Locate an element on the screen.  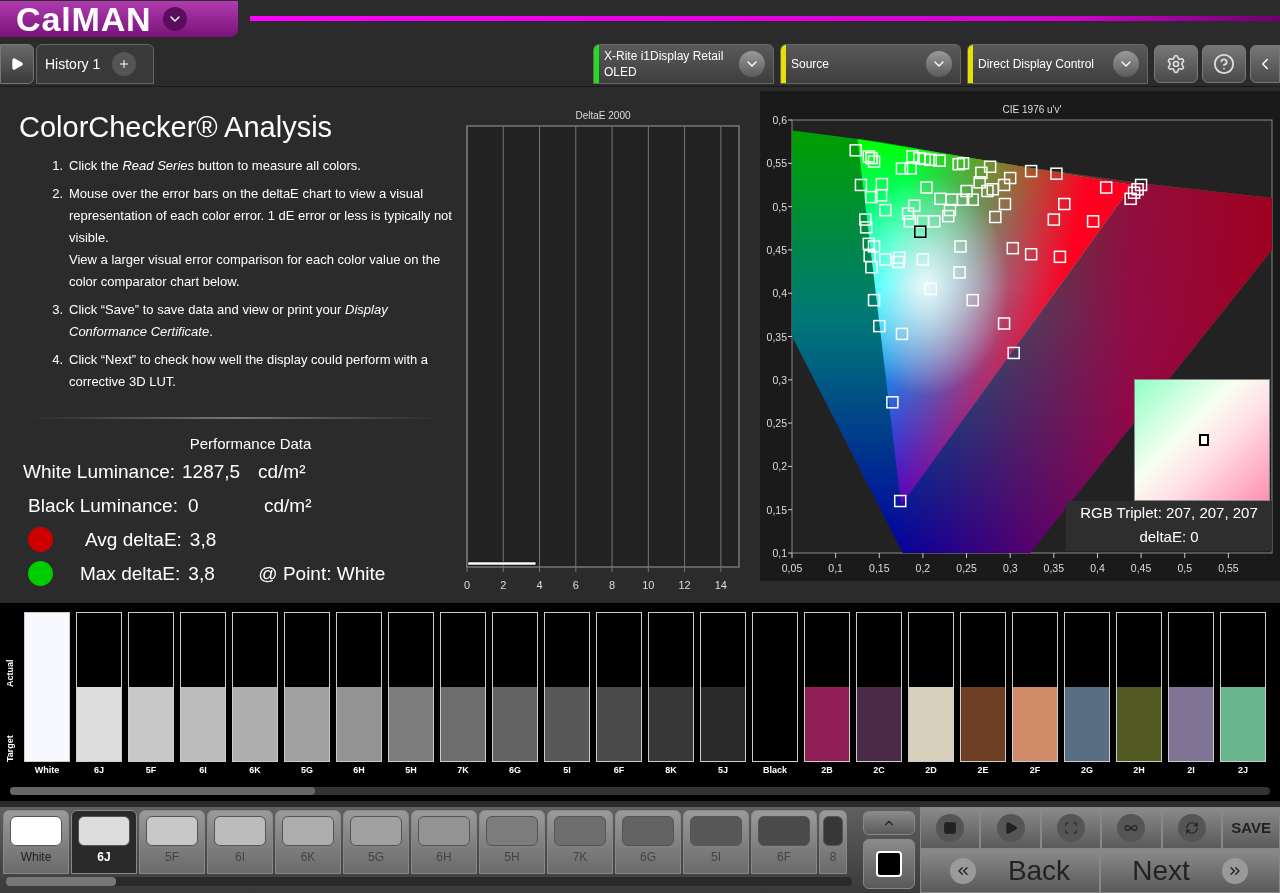
swatch-label: 2E is located at coordinates (983, 770).